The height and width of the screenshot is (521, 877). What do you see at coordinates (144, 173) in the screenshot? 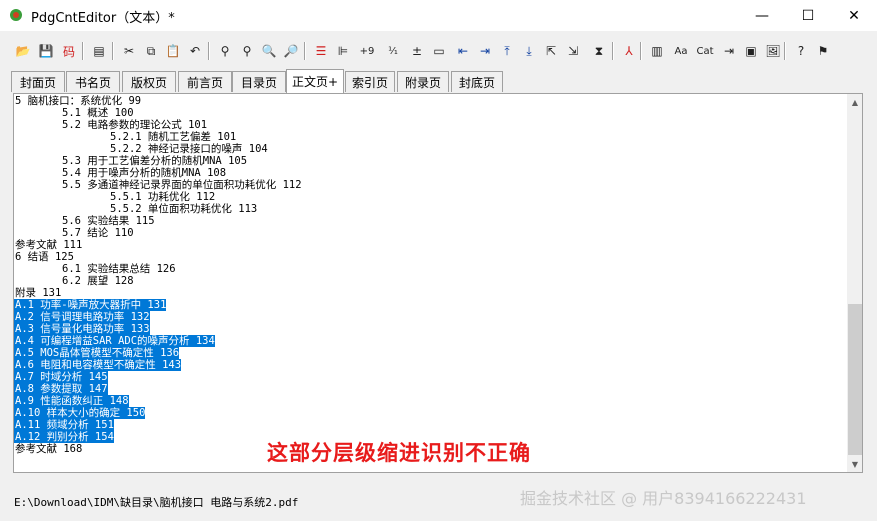
I see `line-text: 5.4 用于噪声分析的随机MNA 108` at bounding box center [144, 173].